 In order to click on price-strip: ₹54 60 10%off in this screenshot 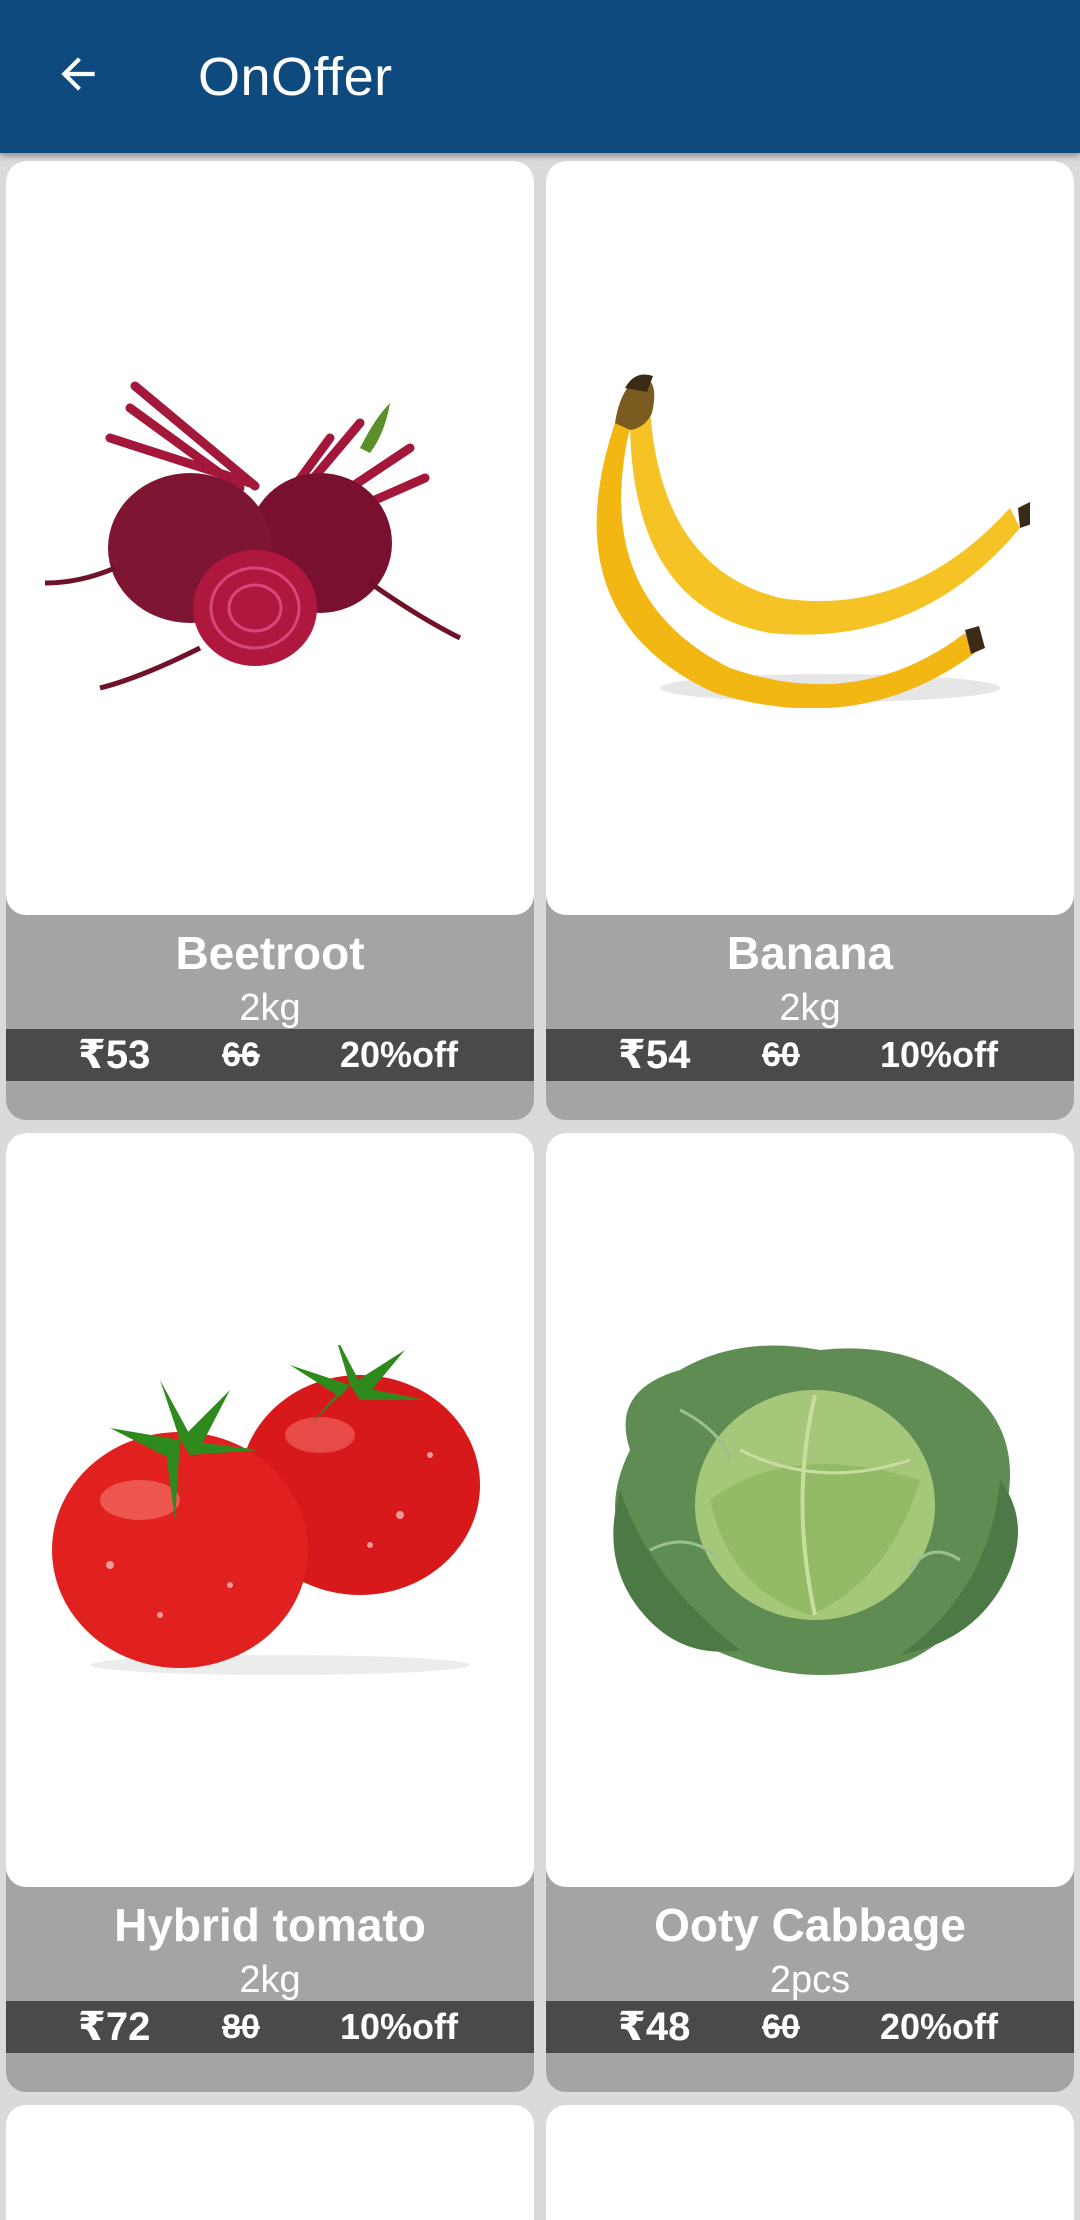, I will do `click(810, 1055)`.